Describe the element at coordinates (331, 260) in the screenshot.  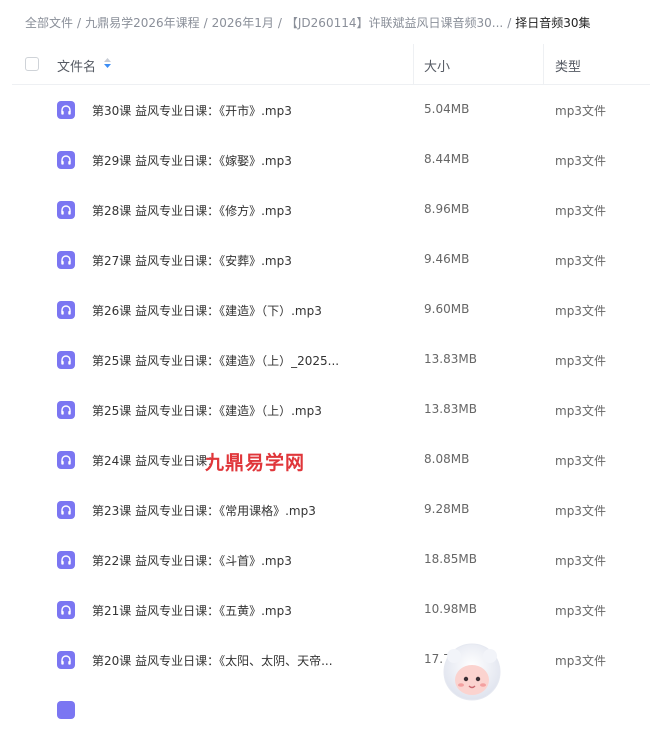
I see `table-row: 第27课 益风专业日课：《安葬》.mp3 9.46MB mp3文件` at that location.